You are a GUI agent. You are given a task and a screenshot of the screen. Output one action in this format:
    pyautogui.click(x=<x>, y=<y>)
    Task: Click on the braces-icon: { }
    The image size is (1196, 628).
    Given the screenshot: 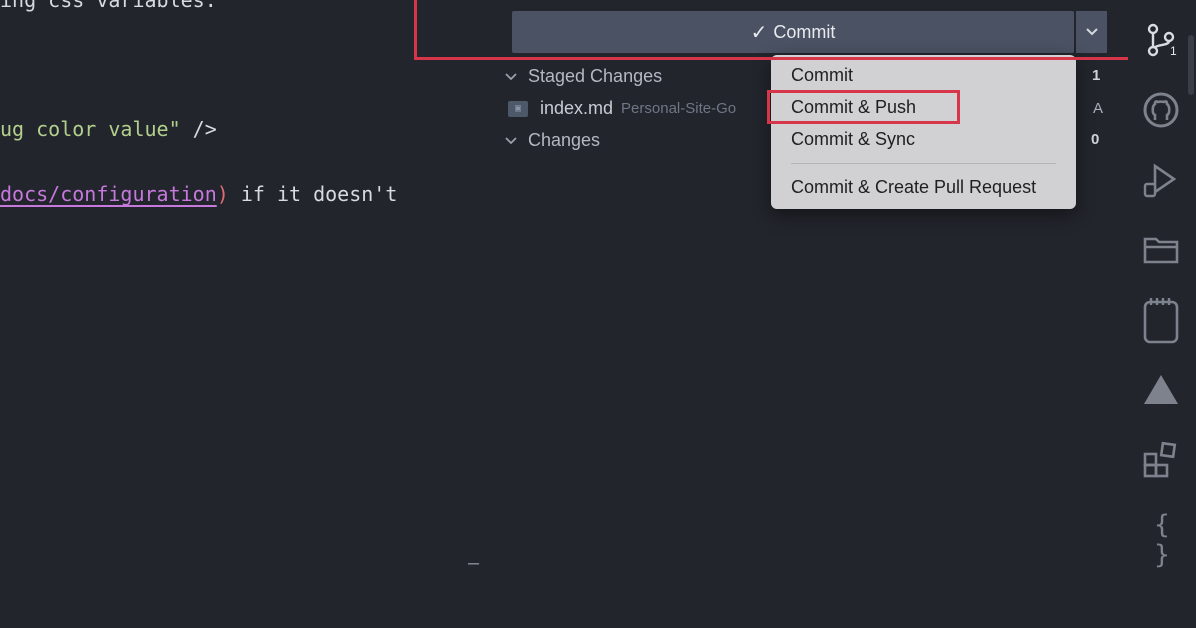 What is the action you would take?
    pyautogui.click(x=1162, y=540)
    